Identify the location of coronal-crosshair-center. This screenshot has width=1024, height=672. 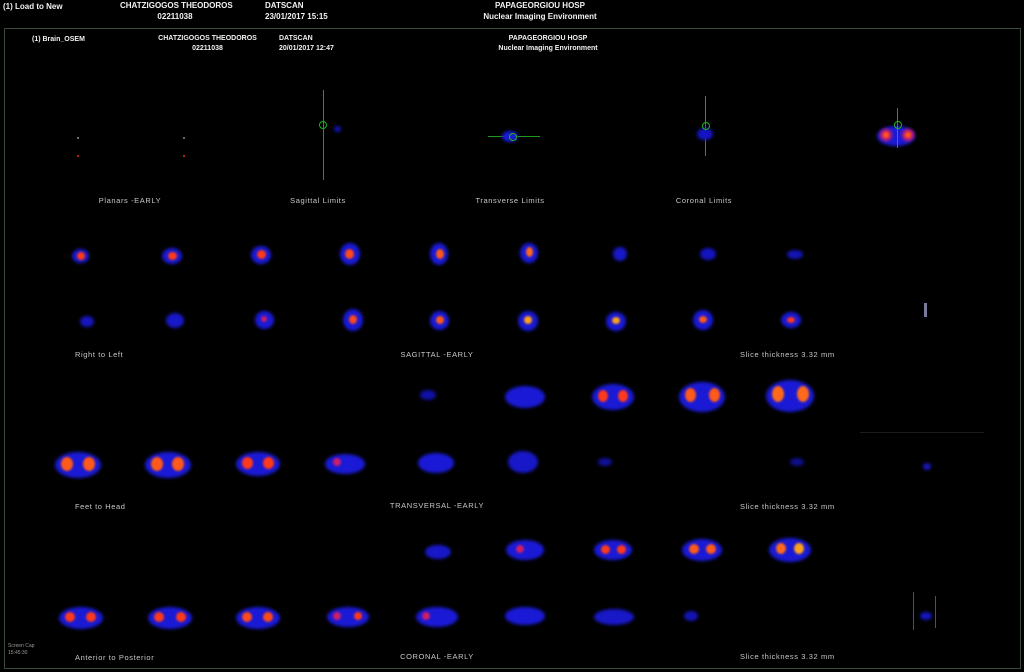
(706, 126).